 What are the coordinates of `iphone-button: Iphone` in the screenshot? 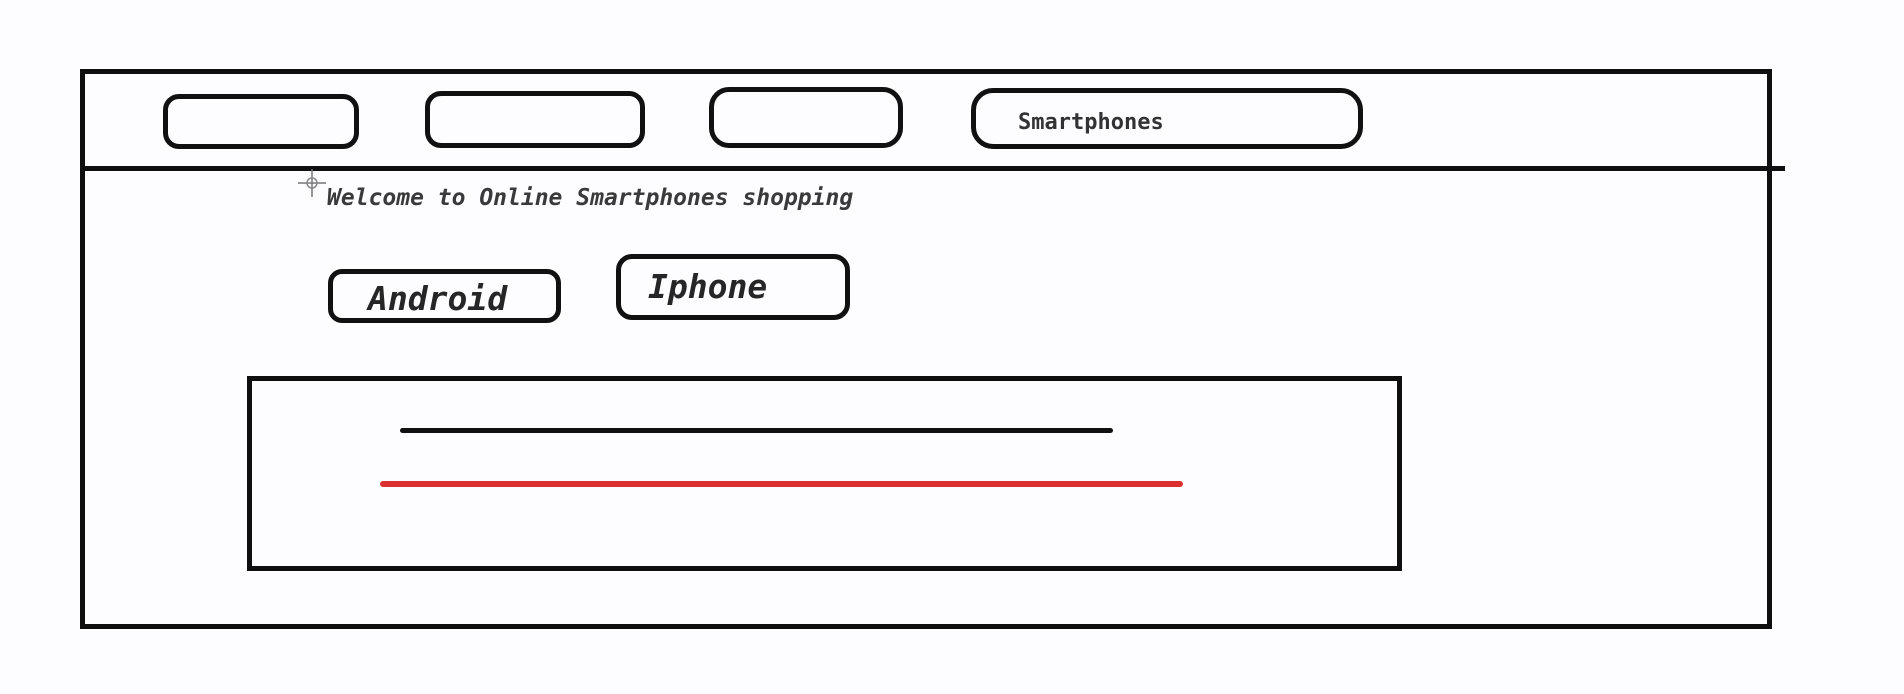 It's located at (733, 287).